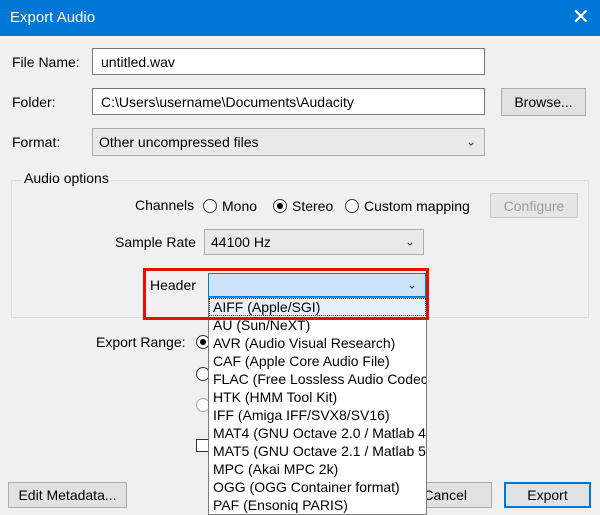 This screenshot has width=600, height=515. I want to click on window-title: Export Audio, so click(53, 17).